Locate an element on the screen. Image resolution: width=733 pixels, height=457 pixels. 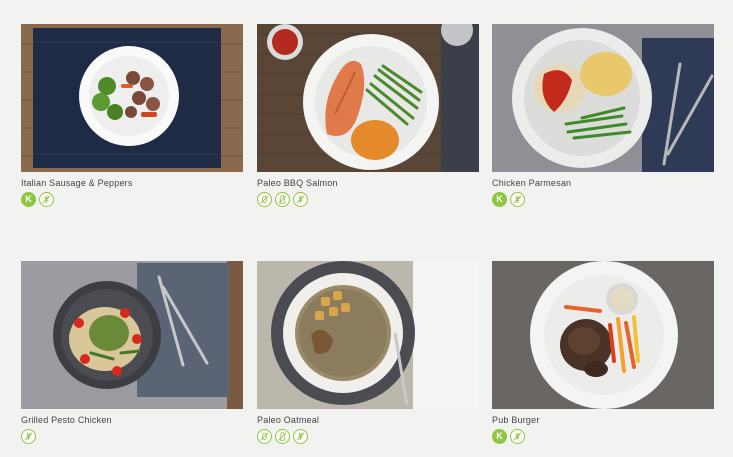
meal-name: Paleo BBQ Salmon is located at coordinates (368, 184).